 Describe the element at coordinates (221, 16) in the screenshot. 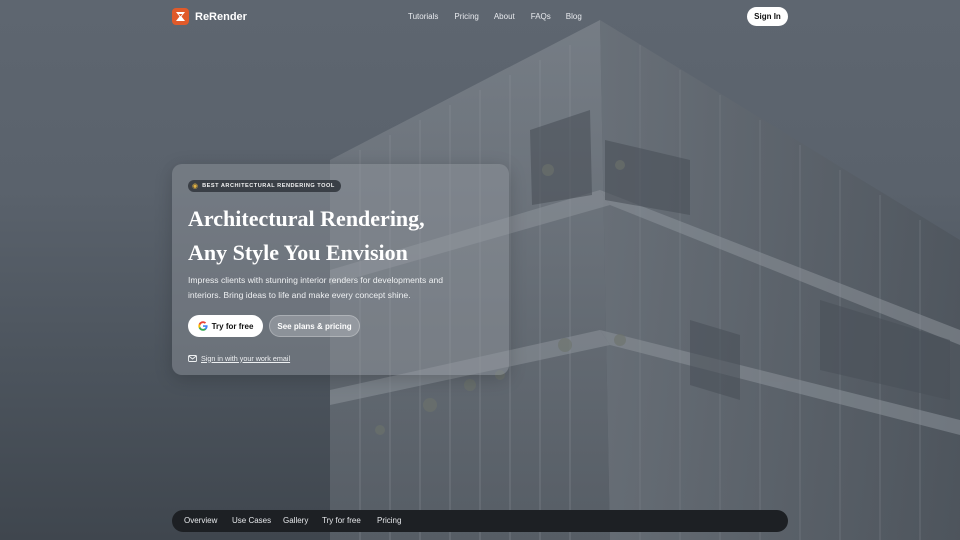

I see `brand-name: ReRender` at that location.